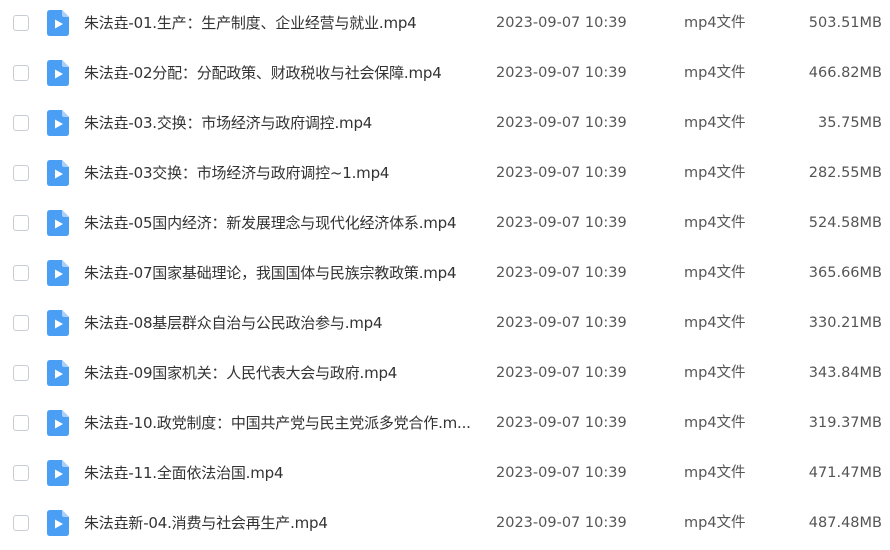 This screenshot has width=890, height=550. What do you see at coordinates (845, 473) in the screenshot?
I see `file-size: 471.47MB` at bounding box center [845, 473].